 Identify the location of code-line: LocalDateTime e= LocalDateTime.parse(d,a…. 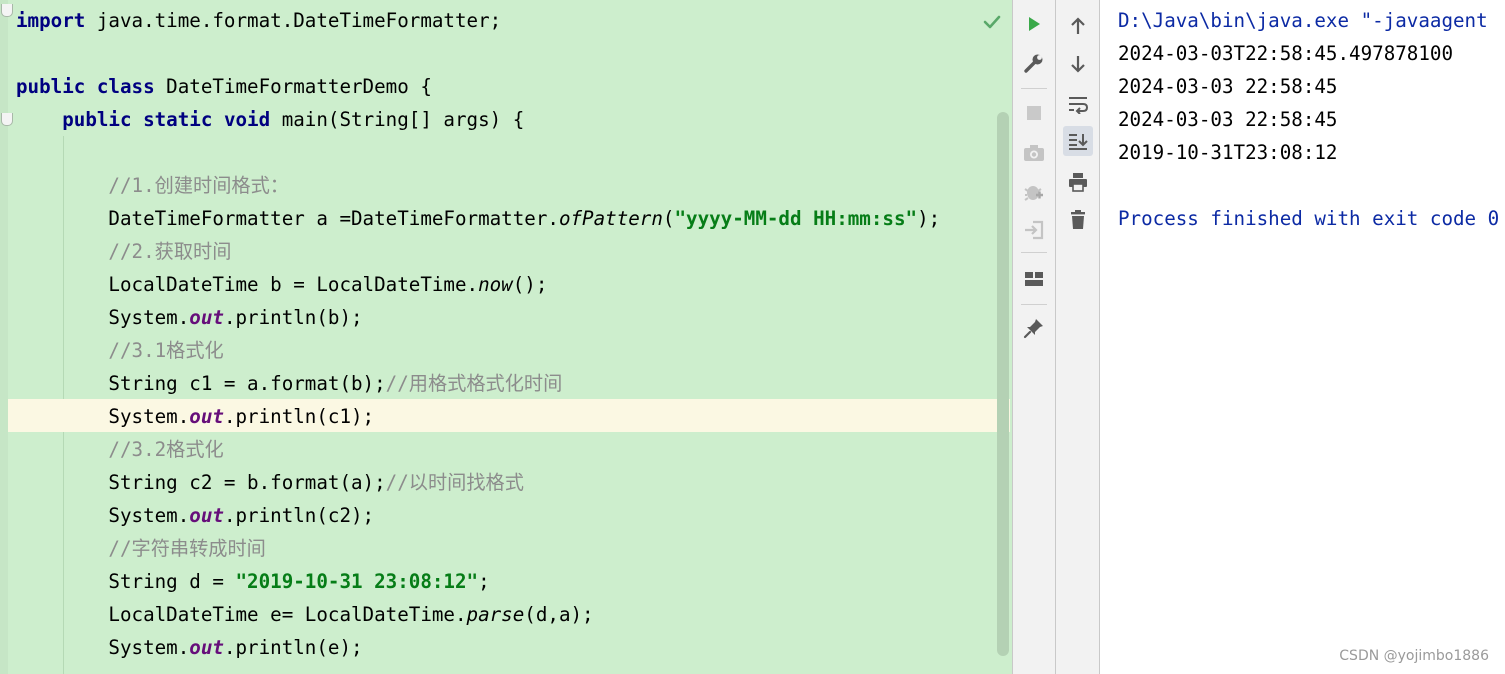
(305, 614).